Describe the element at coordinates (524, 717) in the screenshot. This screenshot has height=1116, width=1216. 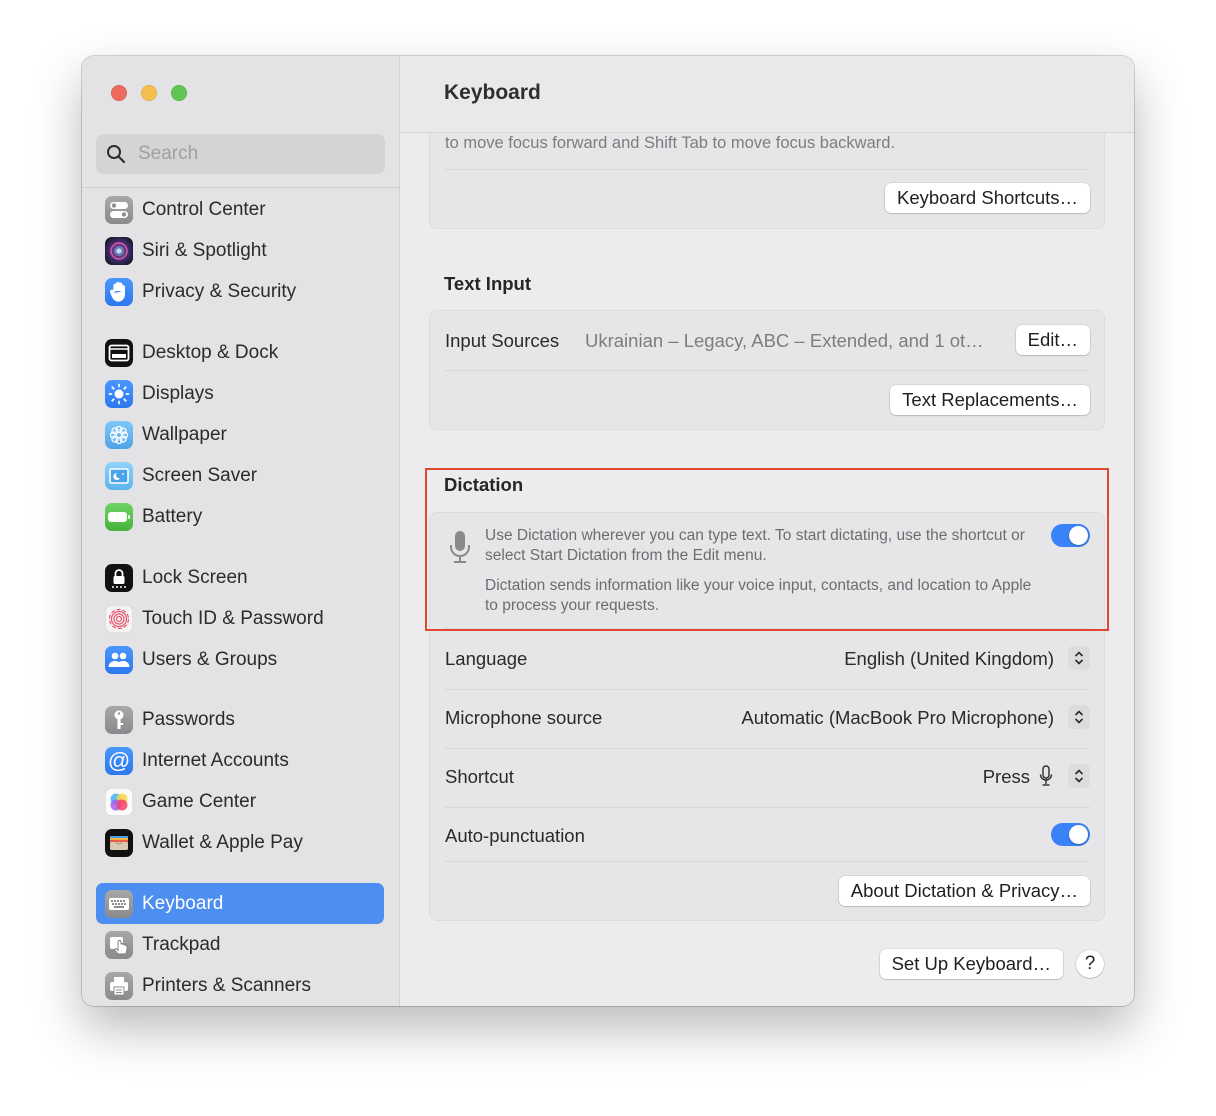
I see `microphone-source-label: Microphone source` at that location.